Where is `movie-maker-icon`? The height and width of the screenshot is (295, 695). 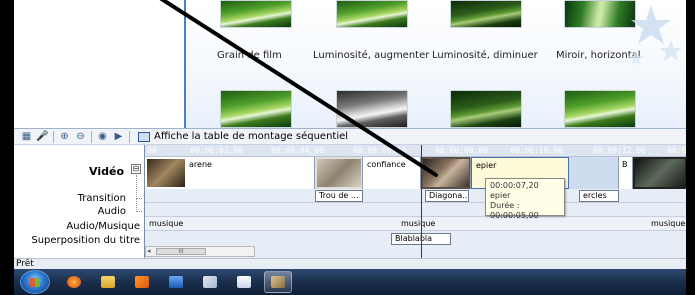
movie-maker-icon is located at coordinates (278, 282).